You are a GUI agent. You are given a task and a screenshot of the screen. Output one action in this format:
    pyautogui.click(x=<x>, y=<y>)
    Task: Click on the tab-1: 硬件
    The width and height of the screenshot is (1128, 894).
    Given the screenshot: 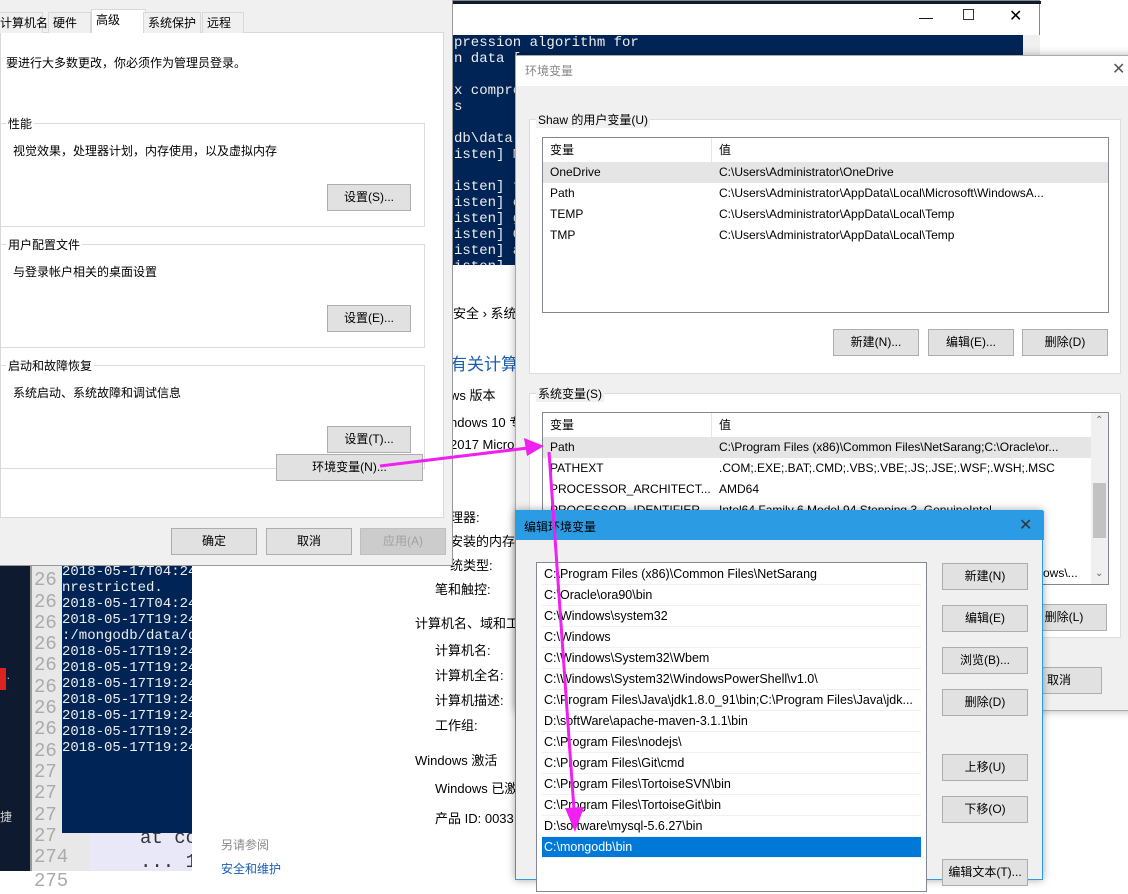 What is the action you would take?
    pyautogui.click(x=69, y=22)
    